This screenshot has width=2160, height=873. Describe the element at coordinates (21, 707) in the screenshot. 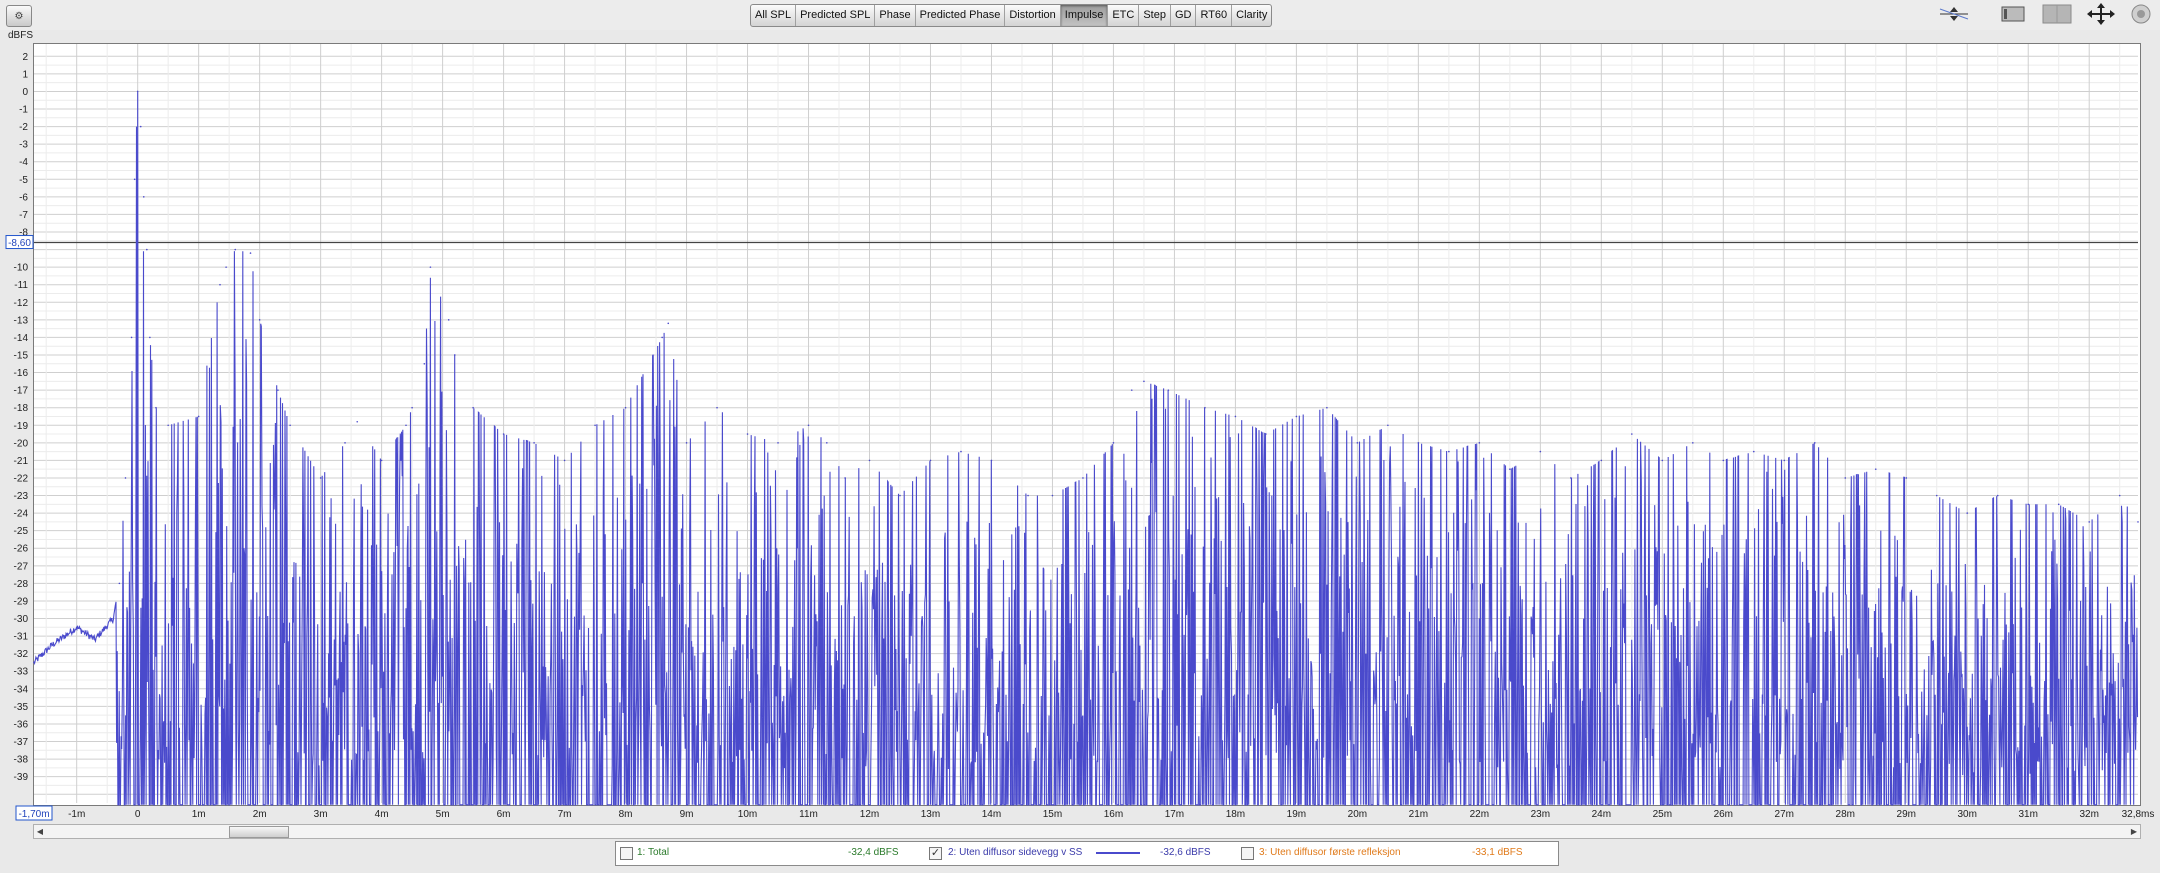

I see `y-tick-label: -35` at that location.